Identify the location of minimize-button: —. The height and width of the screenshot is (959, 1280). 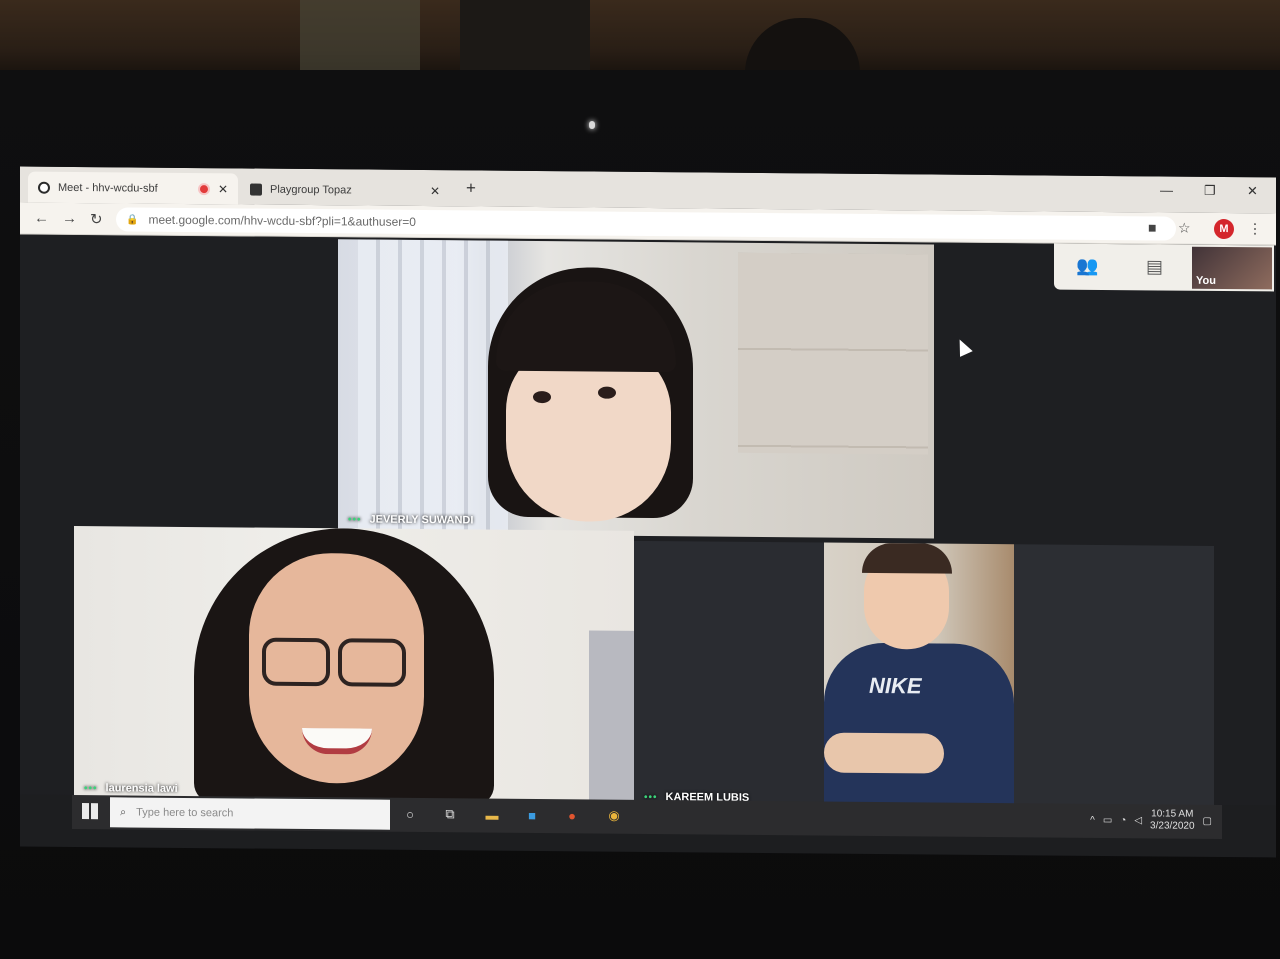
(1166, 189).